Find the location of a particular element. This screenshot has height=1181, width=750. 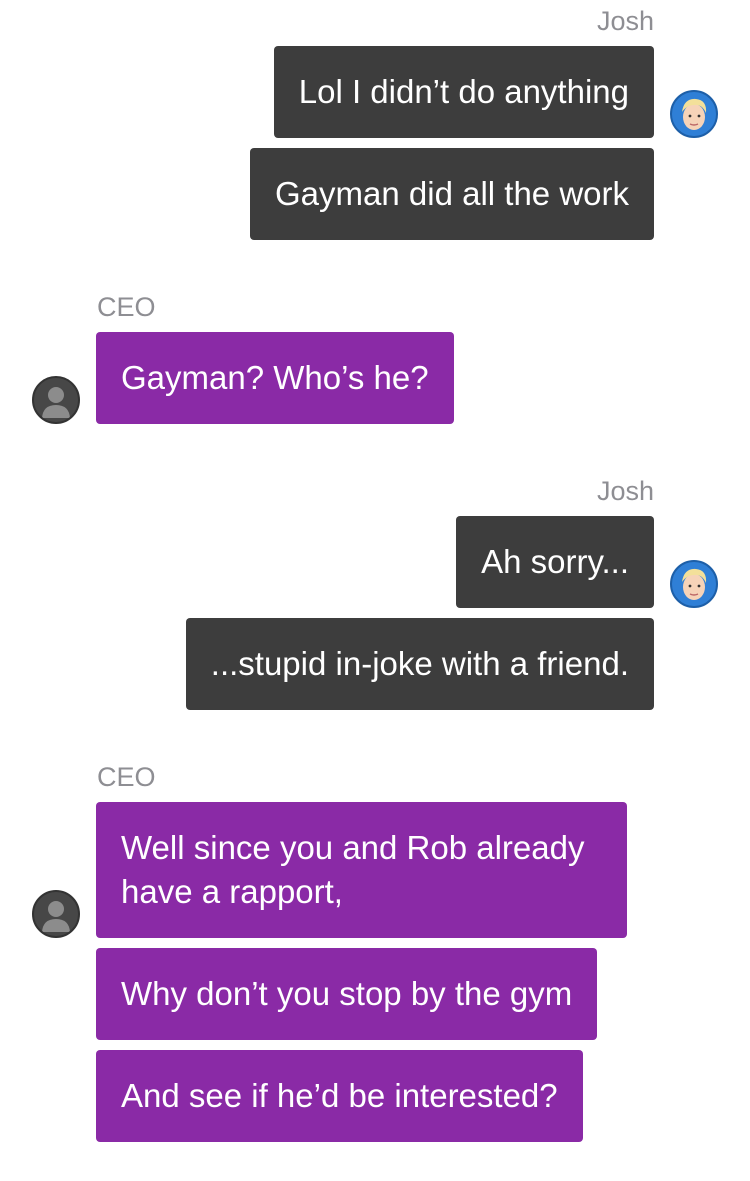

message-text: Gayman did all the work is located at coordinates (452, 193).